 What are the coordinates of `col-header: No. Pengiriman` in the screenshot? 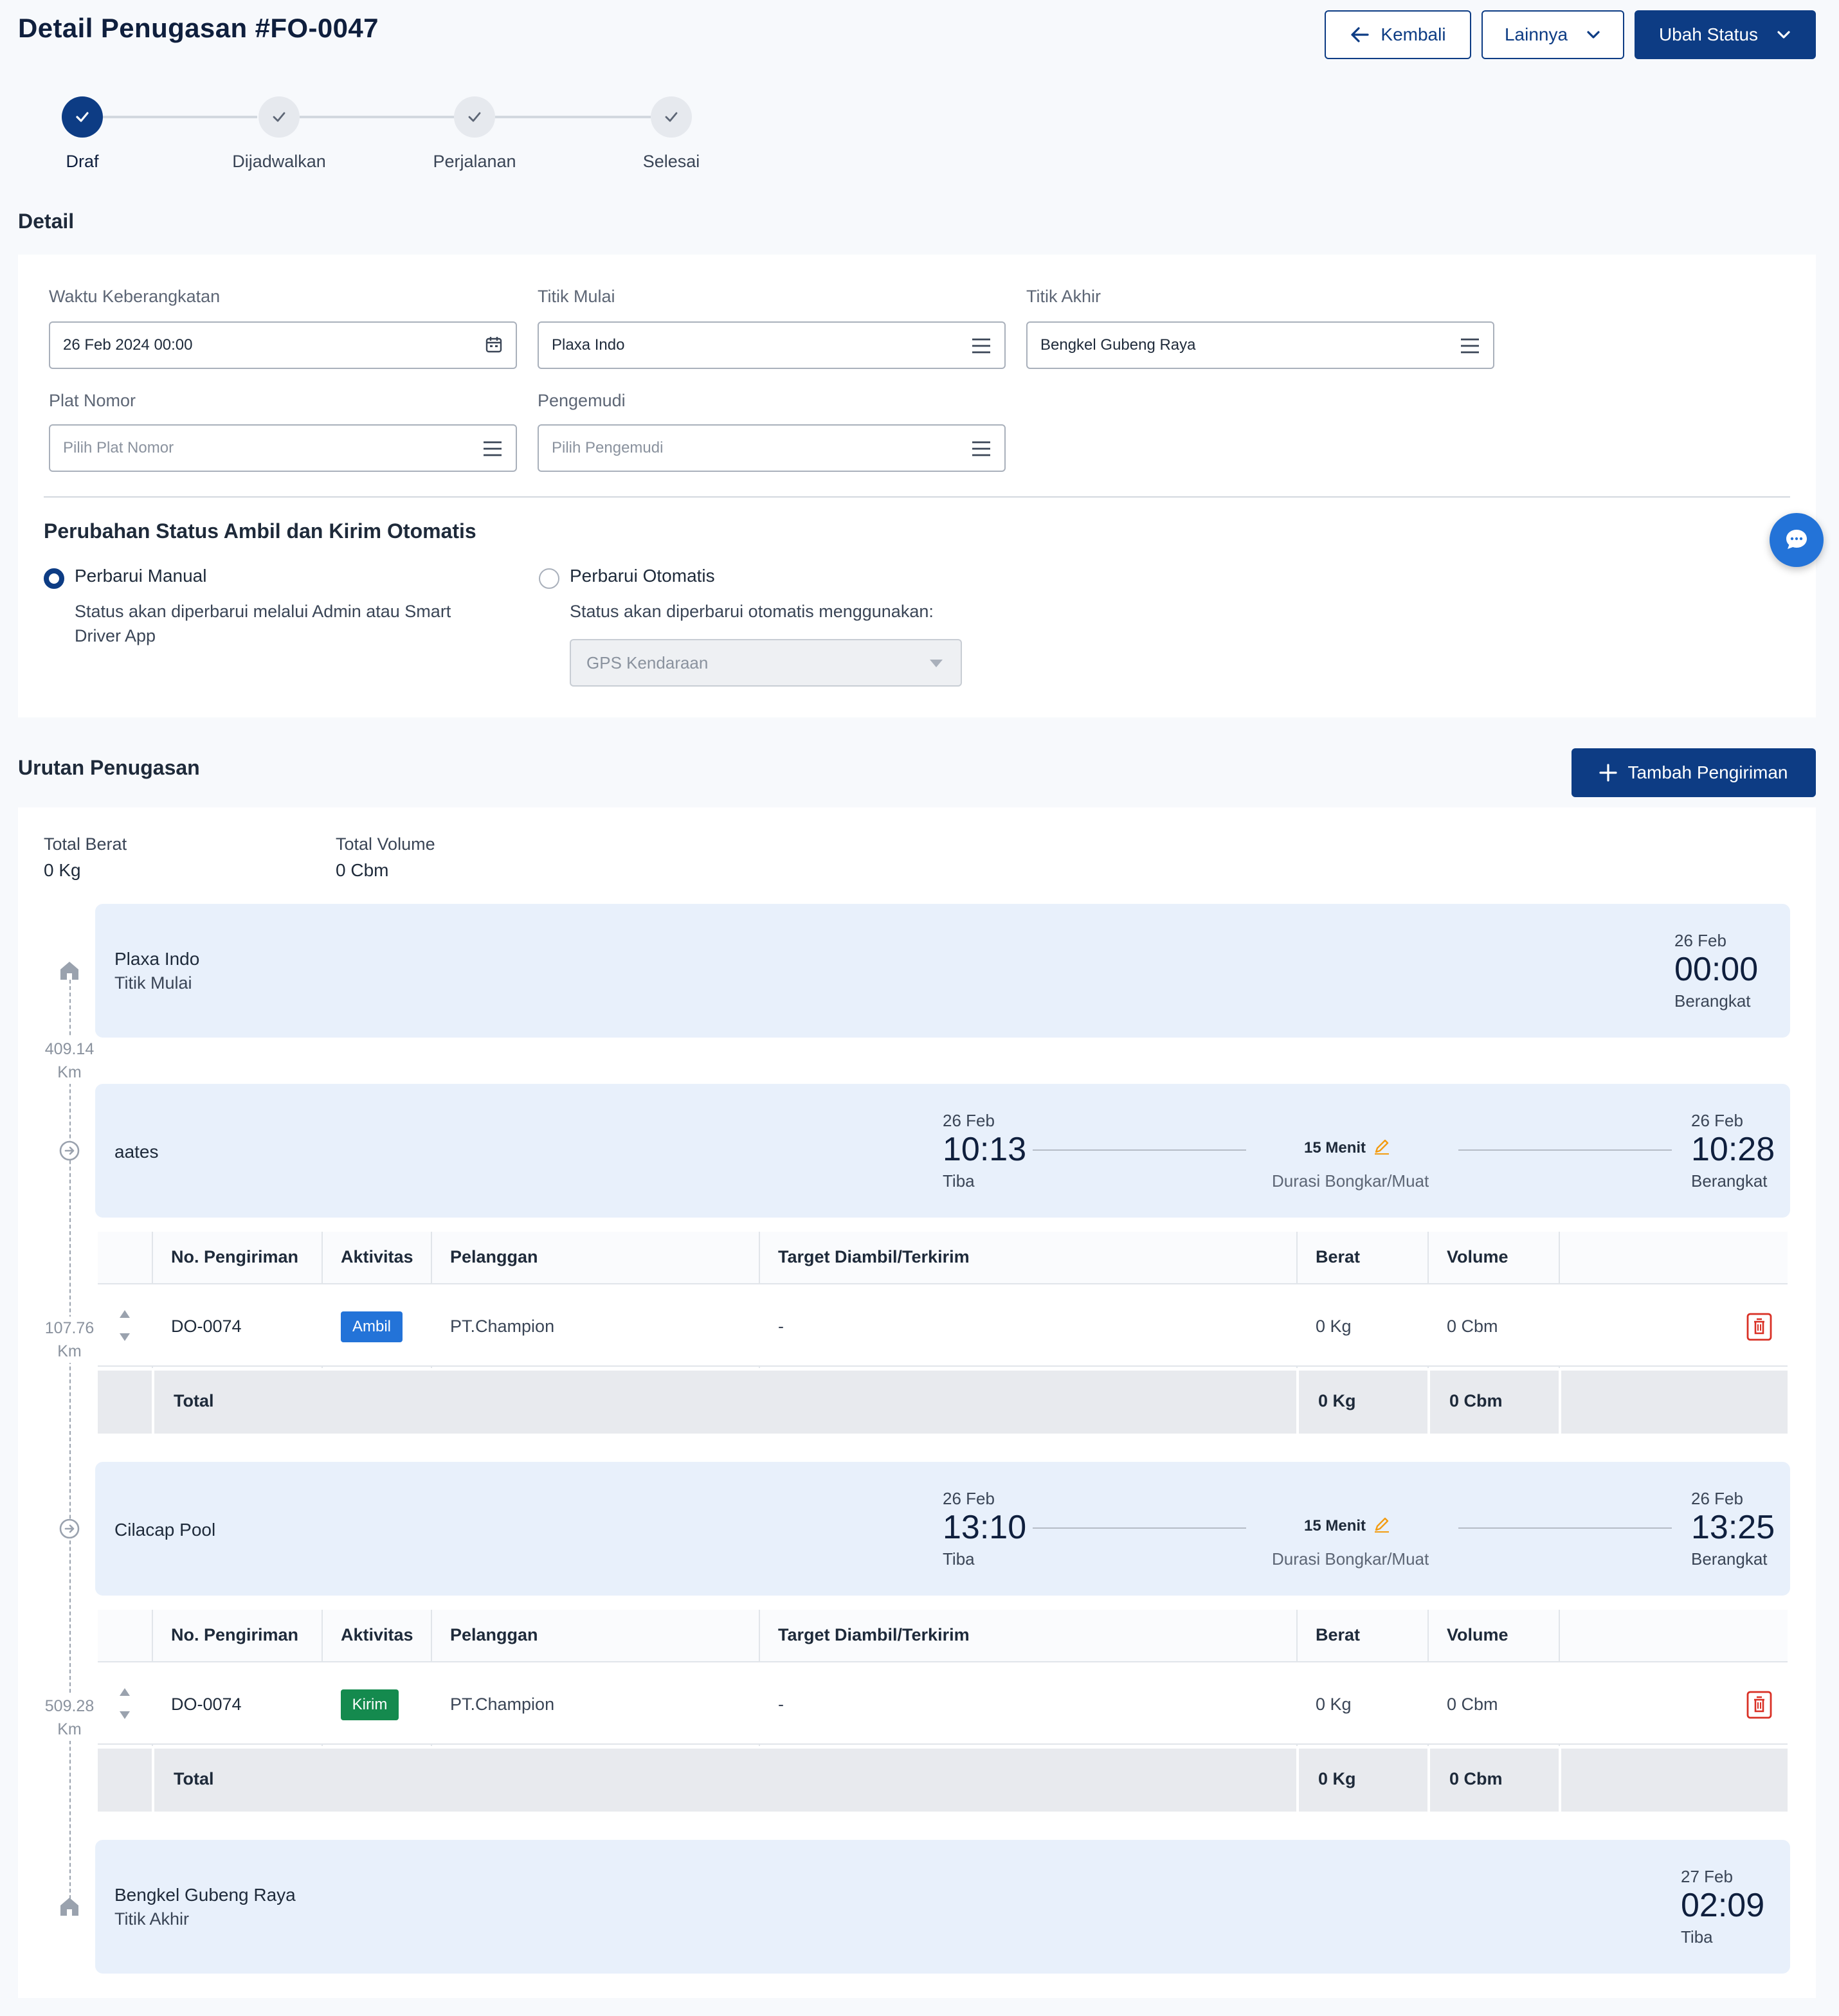 It's located at (235, 1635).